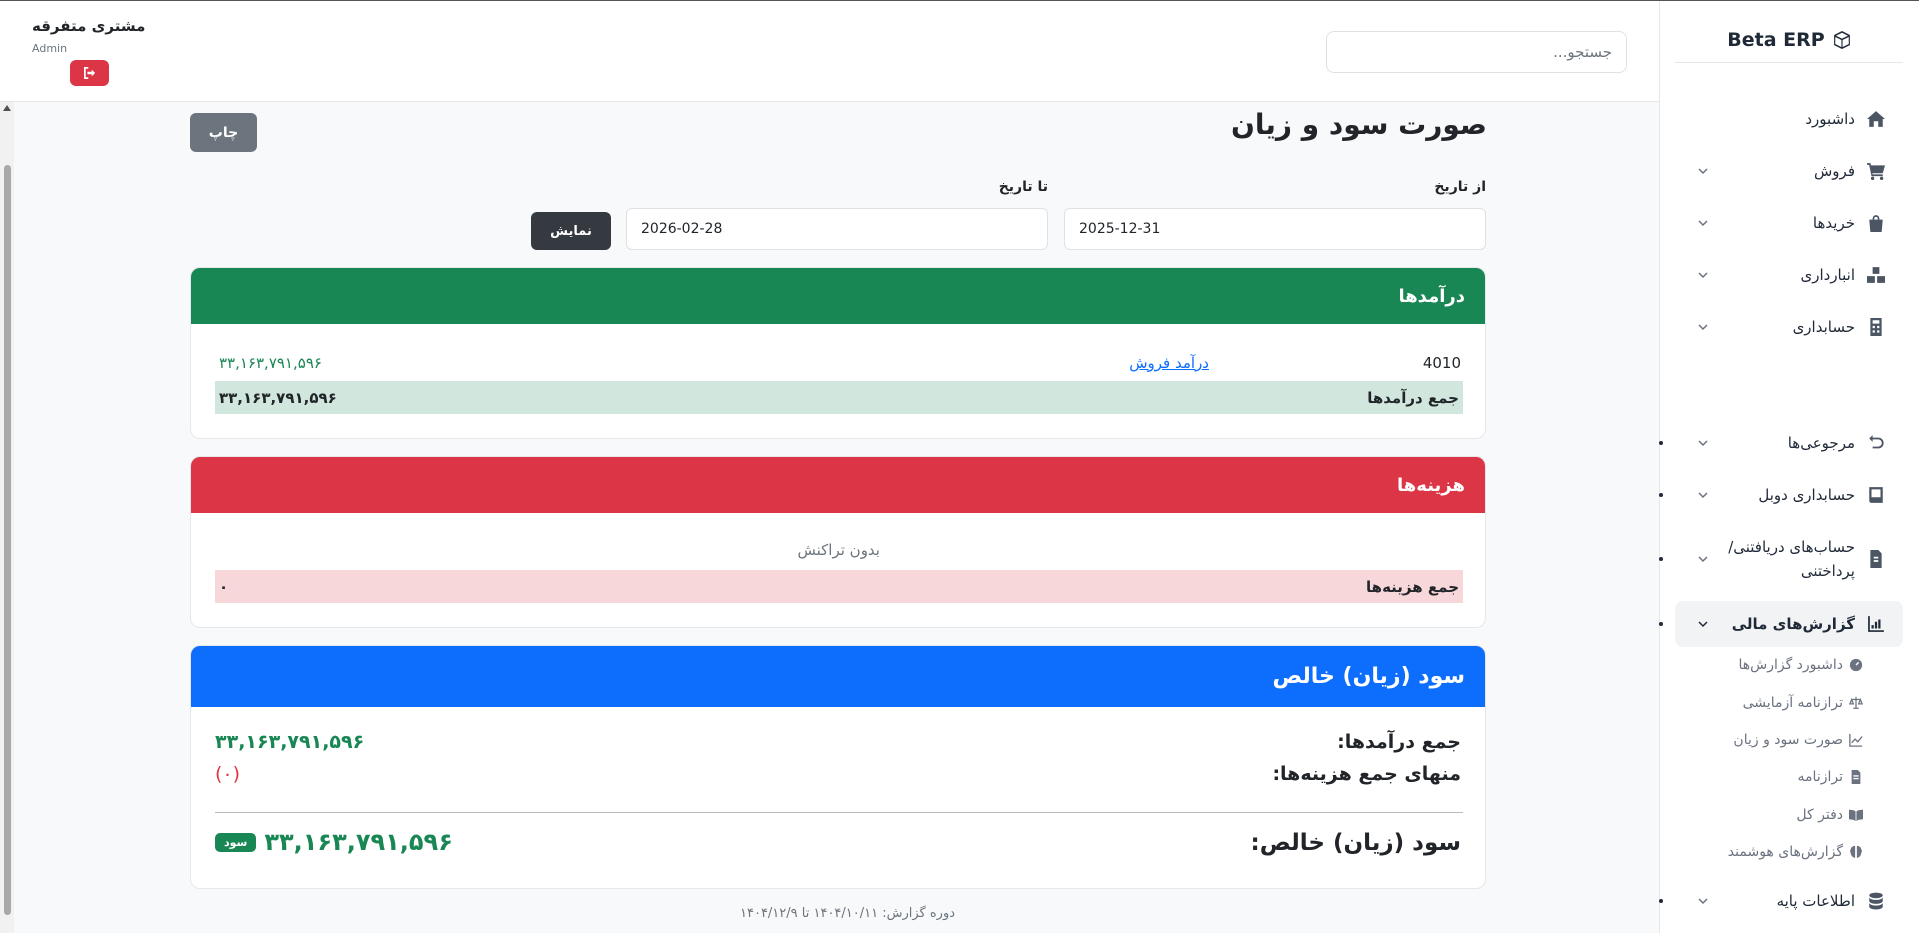 The image size is (1919, 933). I want to click on sidebar-item-sales: فروش, so click(1789, 171).